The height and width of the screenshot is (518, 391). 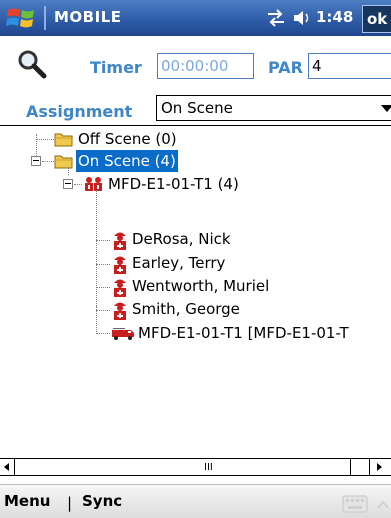 I want to click on scroll-right-button, so click(x=380, y=467).